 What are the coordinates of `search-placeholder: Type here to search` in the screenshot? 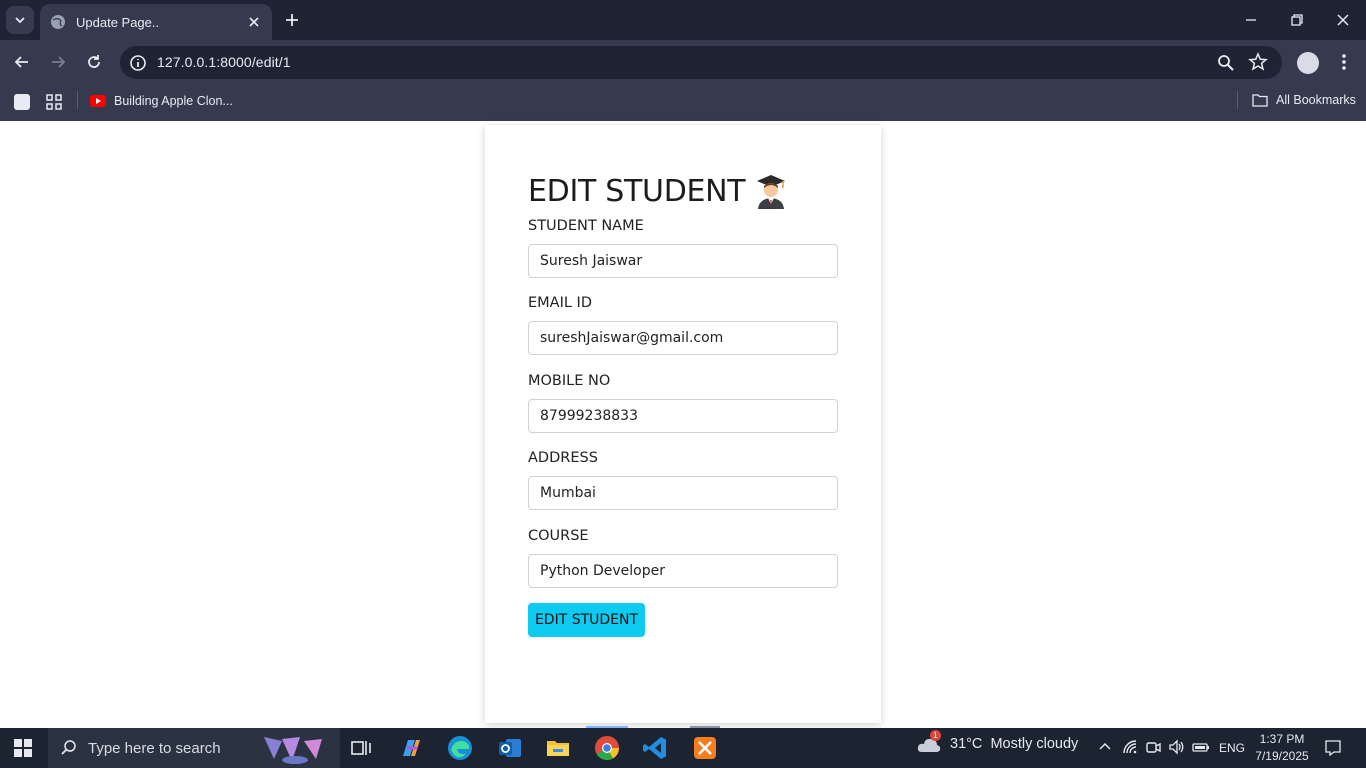 It's located at (154, 748).